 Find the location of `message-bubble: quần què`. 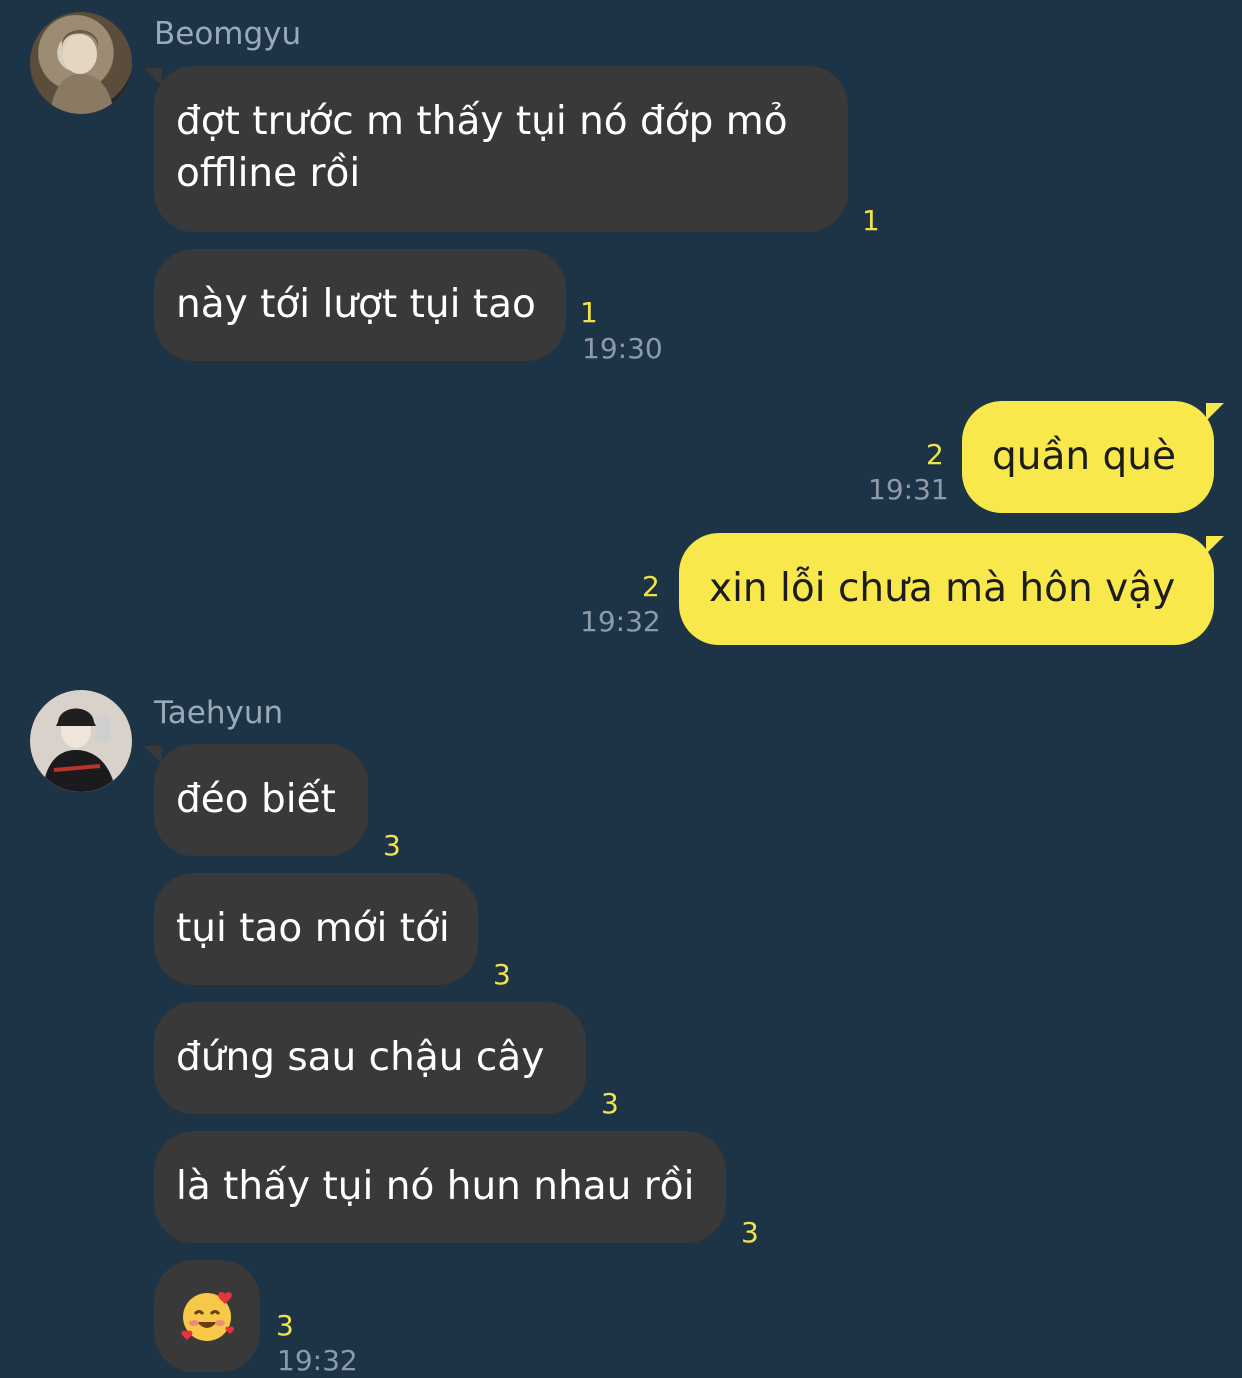

message-bubble: quần què is located at coordinates (1088, 457).